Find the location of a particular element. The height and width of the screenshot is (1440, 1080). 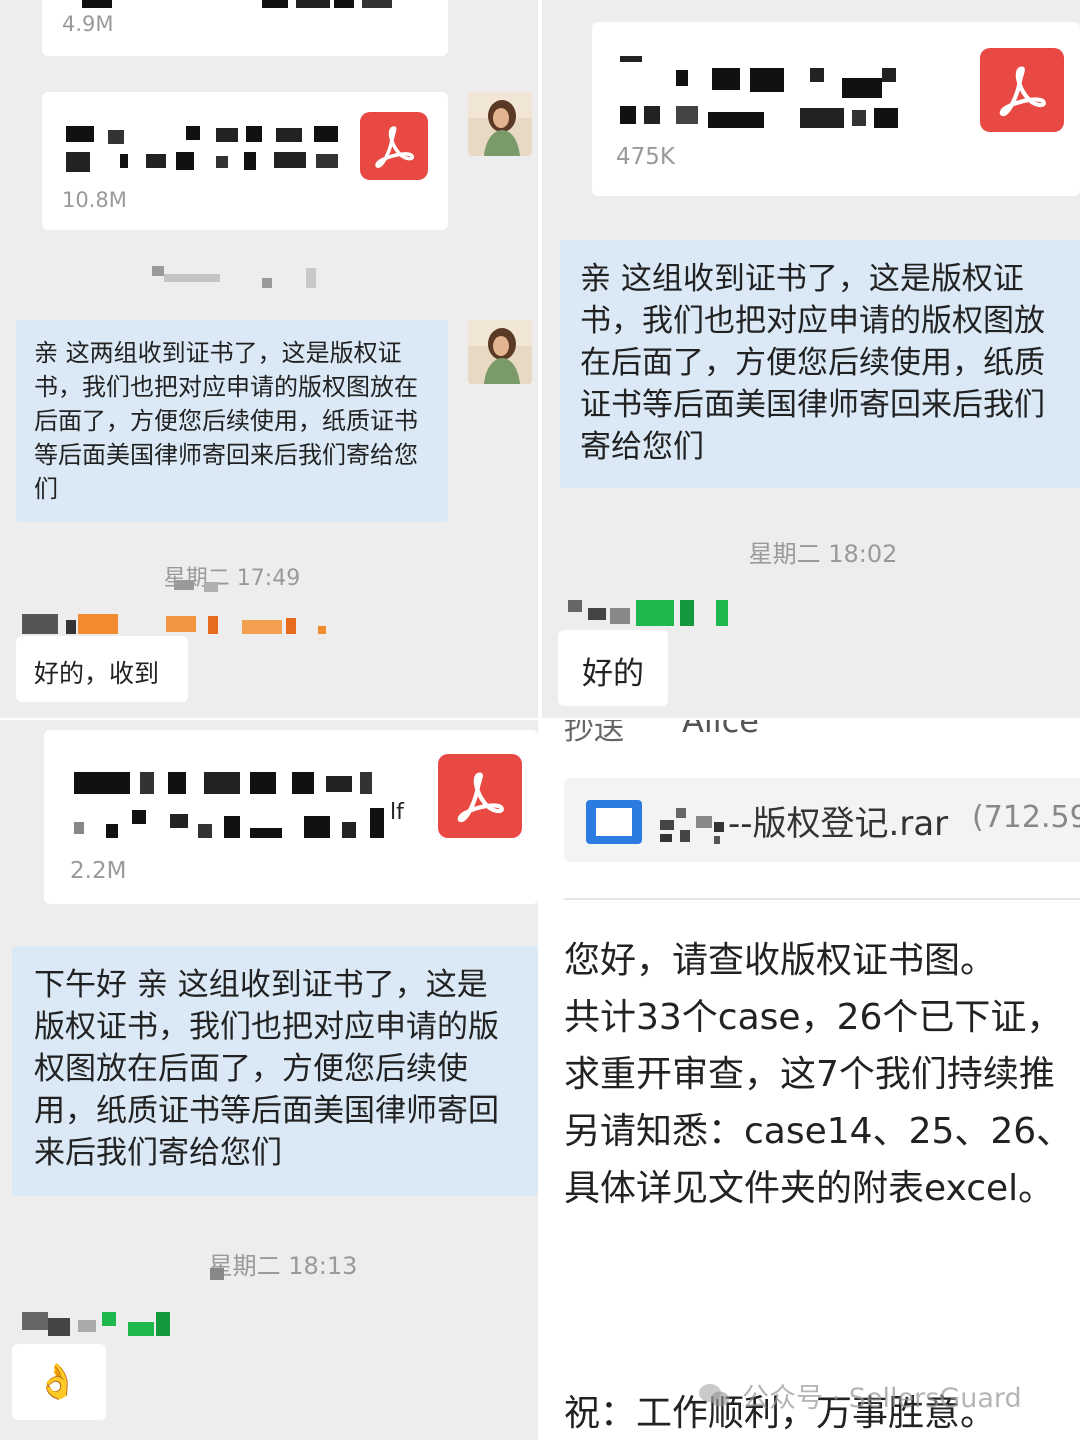

email-line: 共计33个case，26个已下证， is located at coordinates (813, 1017).